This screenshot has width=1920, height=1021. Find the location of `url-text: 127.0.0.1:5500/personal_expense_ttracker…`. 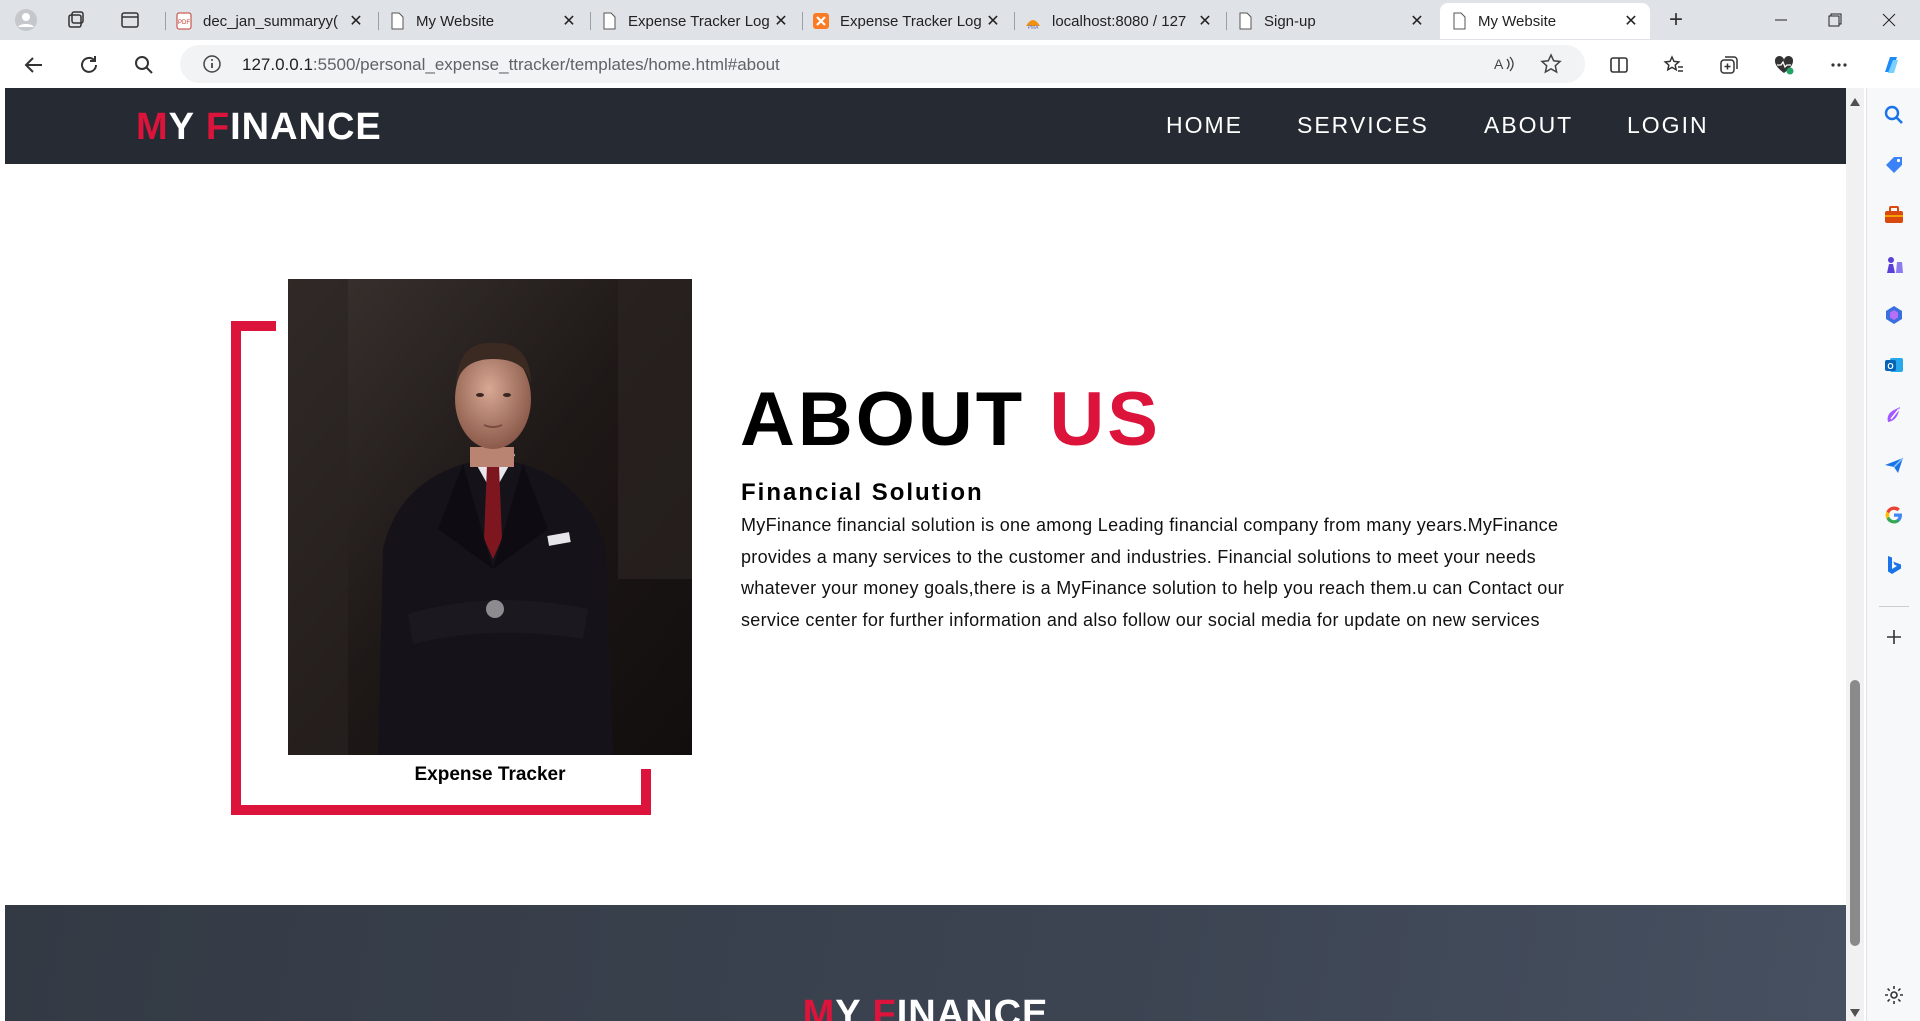

url-text: 127.0.0.1:5500/personal_expense_ttracker… is located at coordinates (511, 65).